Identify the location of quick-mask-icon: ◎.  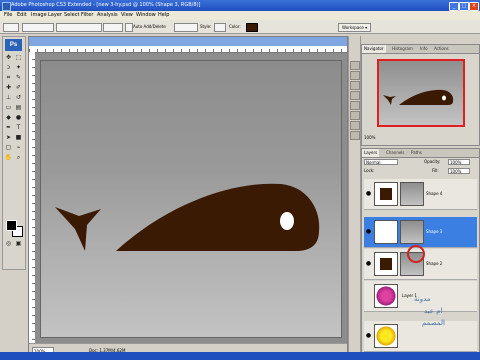
(8, 244).